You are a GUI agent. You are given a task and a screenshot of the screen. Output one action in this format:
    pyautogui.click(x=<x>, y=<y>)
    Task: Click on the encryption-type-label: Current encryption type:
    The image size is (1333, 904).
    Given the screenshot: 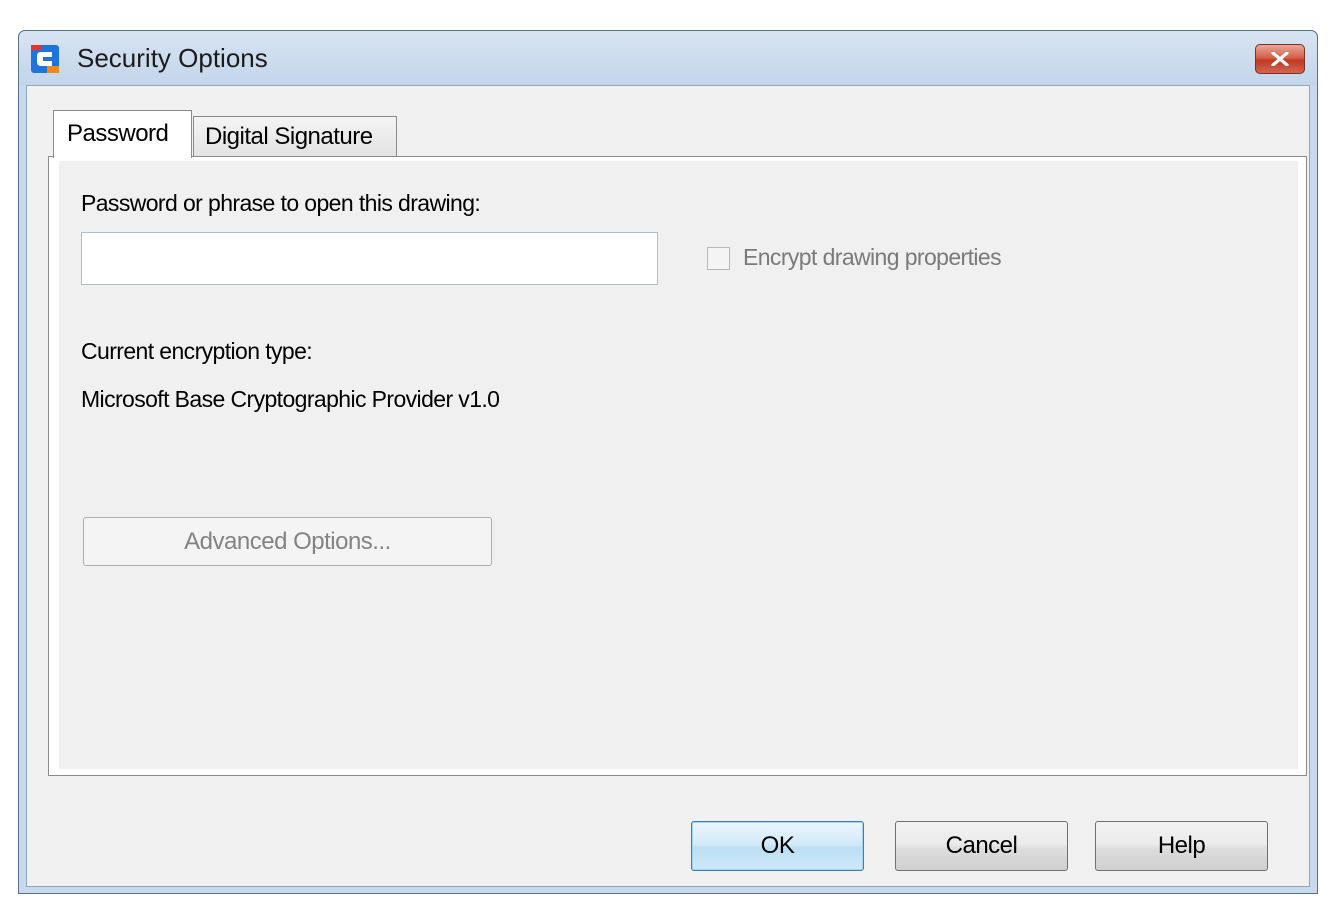 What is the action you would take?
    pyautogui.click(x=197, y=351)
    